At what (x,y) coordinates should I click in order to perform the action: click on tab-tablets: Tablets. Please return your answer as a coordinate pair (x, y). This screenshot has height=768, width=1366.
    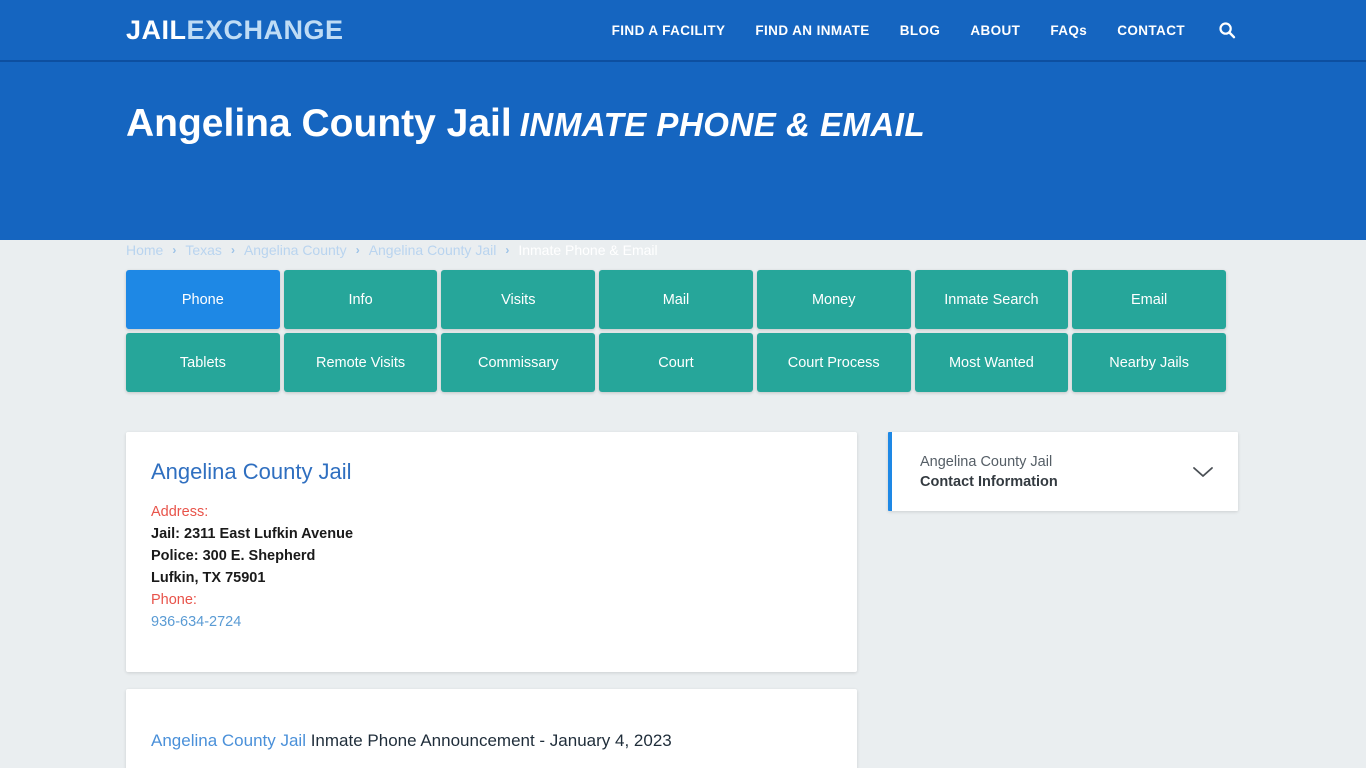
    Looking at the image, I should click on (203, 362).